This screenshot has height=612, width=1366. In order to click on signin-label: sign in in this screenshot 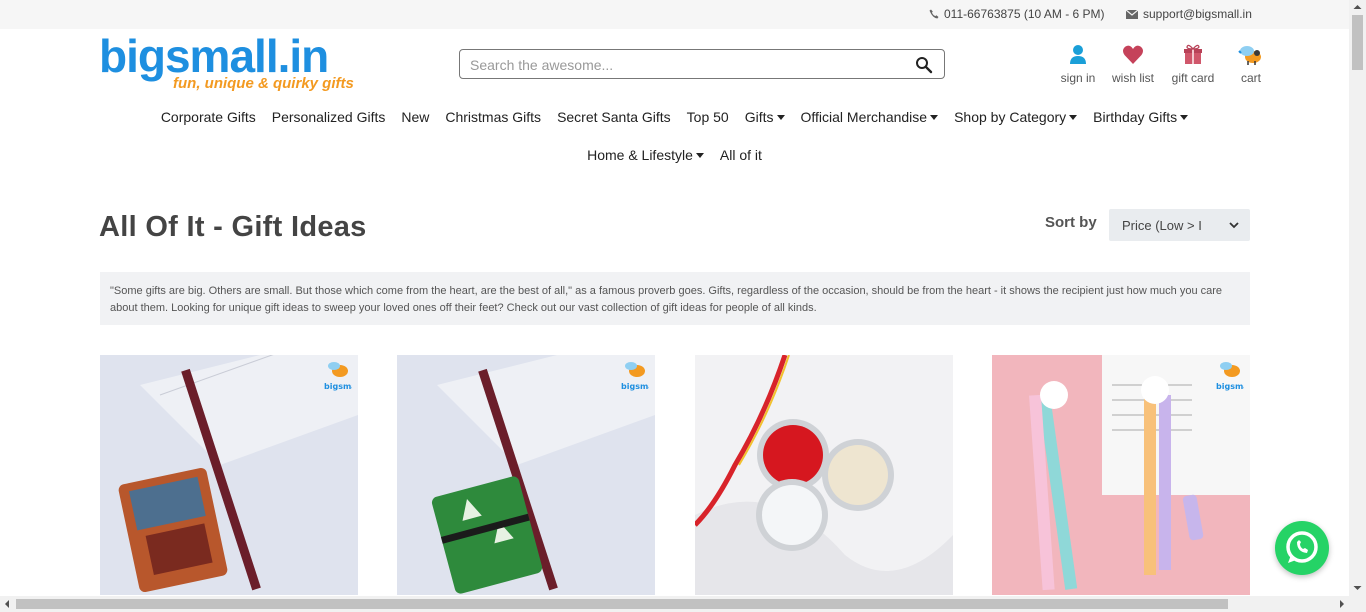, I will do `click(1078, 78)`.